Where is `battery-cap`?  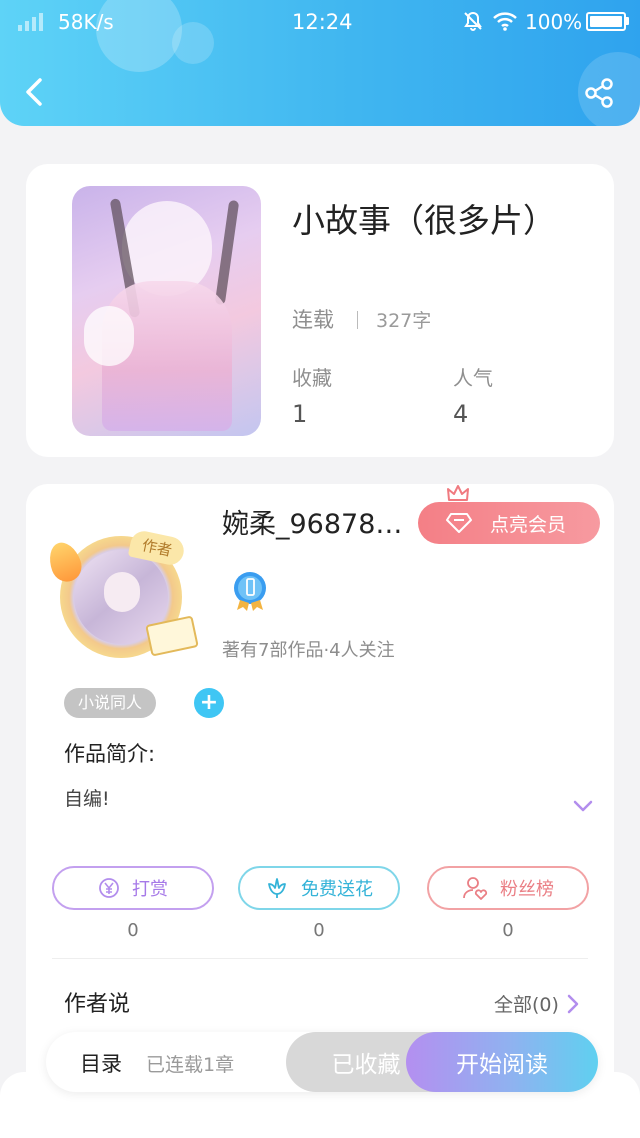 battery-cap is located at coordinates (627, 21).